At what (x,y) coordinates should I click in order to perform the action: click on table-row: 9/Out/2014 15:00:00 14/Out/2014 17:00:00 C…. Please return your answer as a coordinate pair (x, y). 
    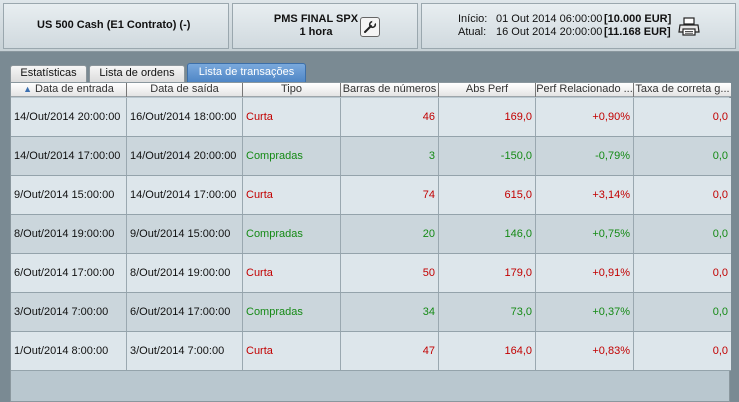
    Looking at the image, I should click on (371, 195).